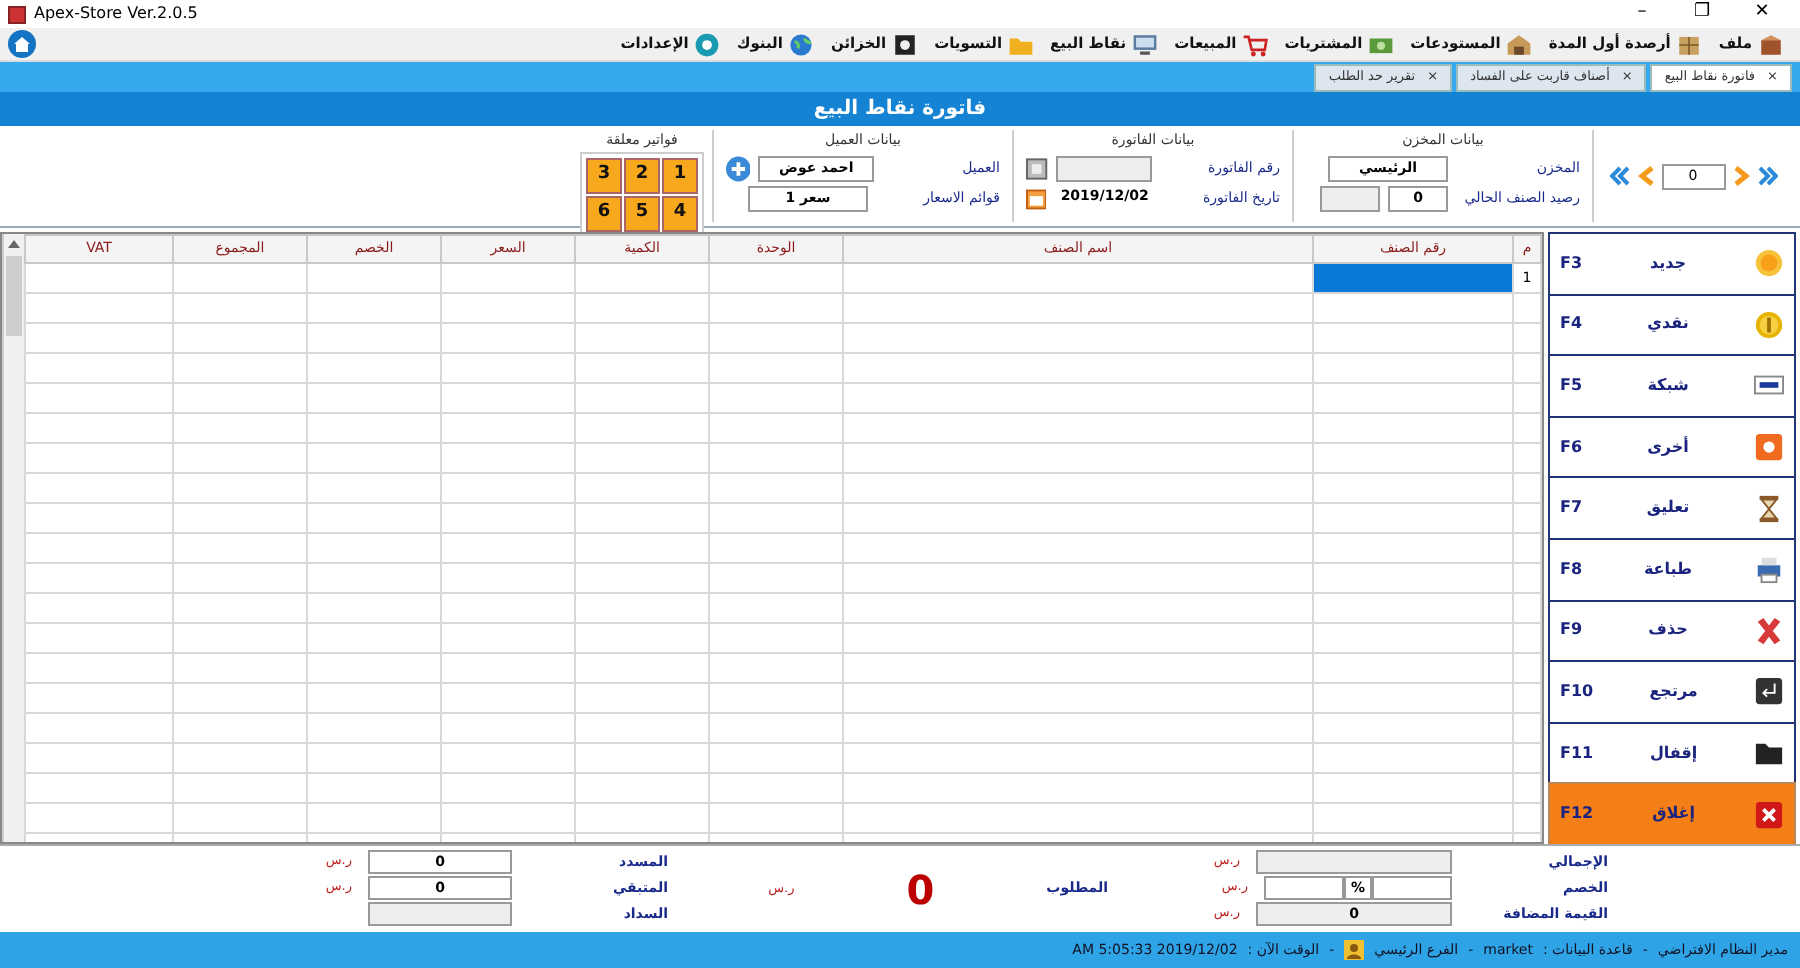 Image resolution: width=1800 pixels, height=968 pixels. What do you see at coordinates (1702, 14) in the screenshot?
I see `window-control: ❐` at bounding box center [1702, 14].